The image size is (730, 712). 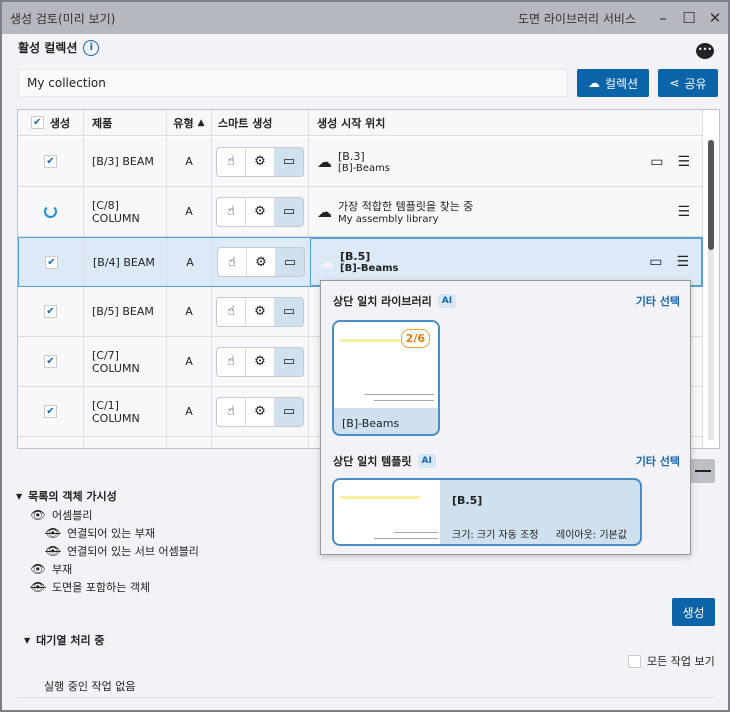 I want to click on feedback-chat-icon: •••, so click(x=705, y=51).